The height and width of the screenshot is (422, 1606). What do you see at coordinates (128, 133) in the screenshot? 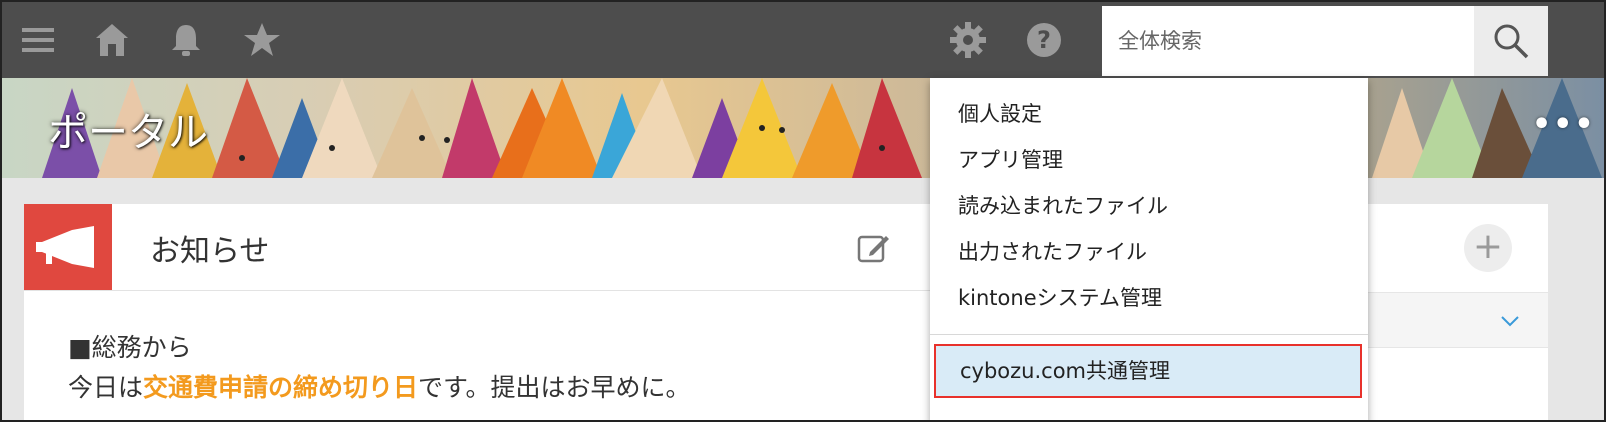
I see `page-title: ポータル` at bounding box center [128, 133].